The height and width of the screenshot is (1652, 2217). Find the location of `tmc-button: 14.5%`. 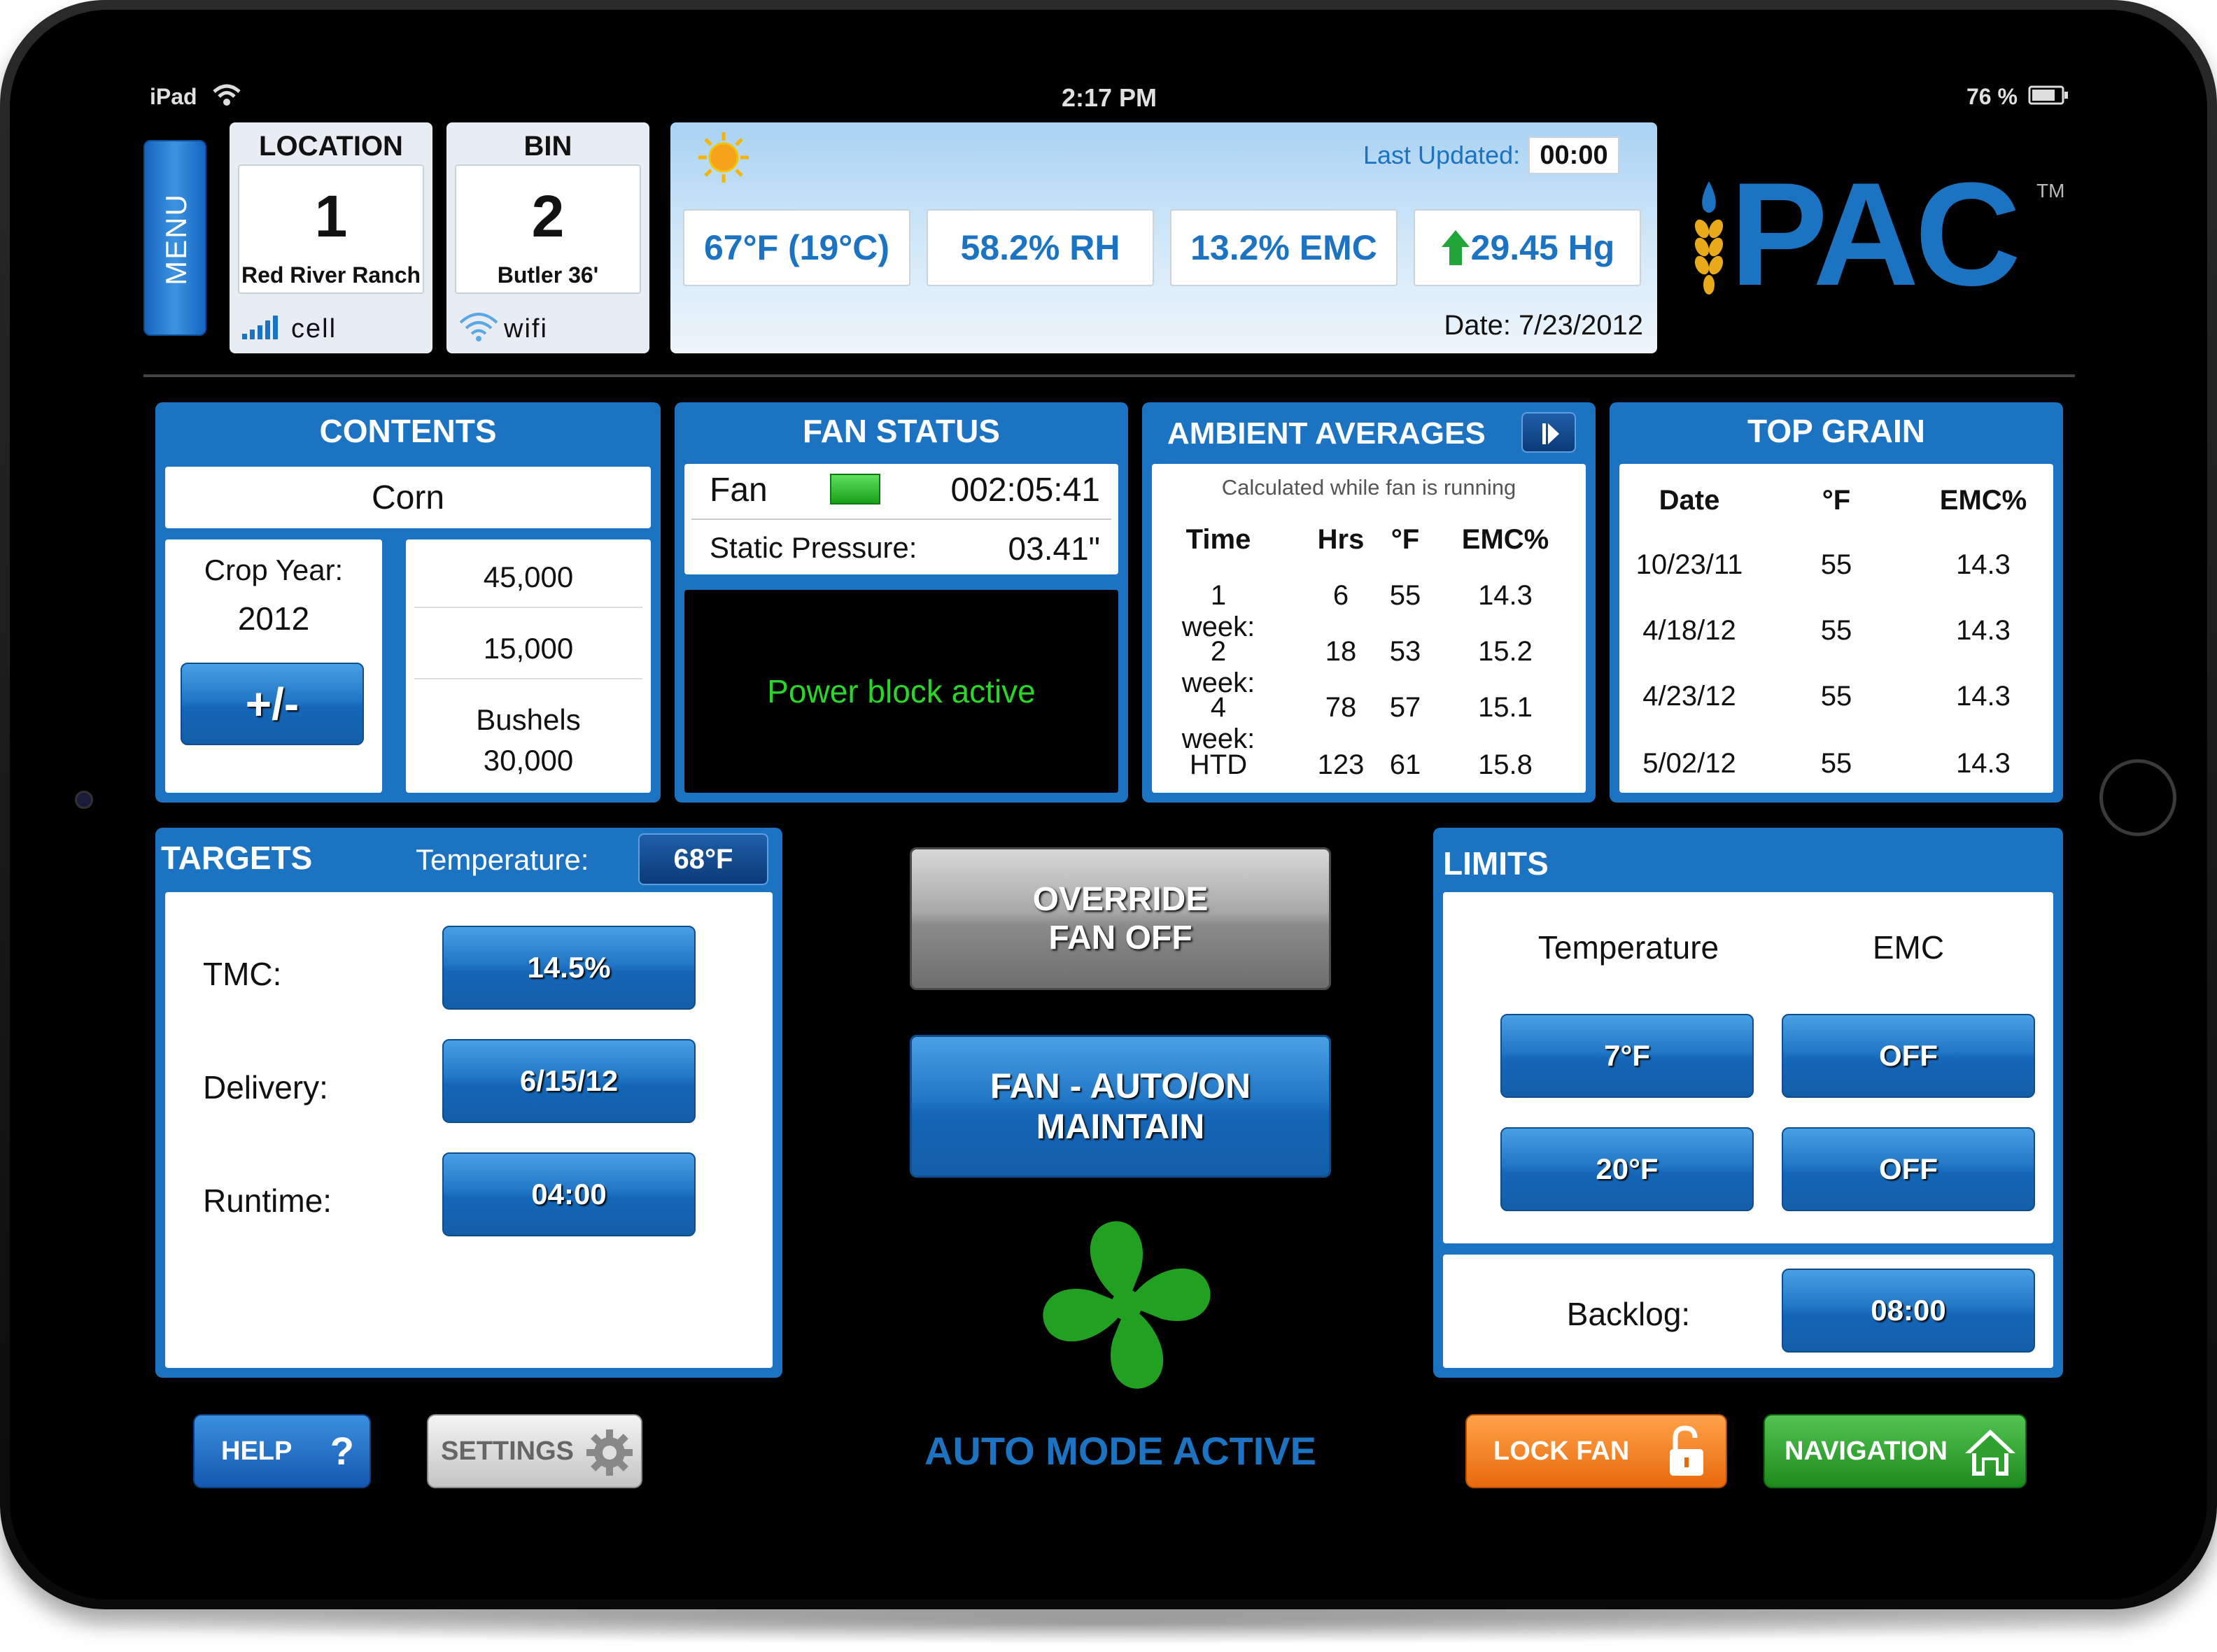

tmc-button: 14.5% is located at coordinates (569, 968).